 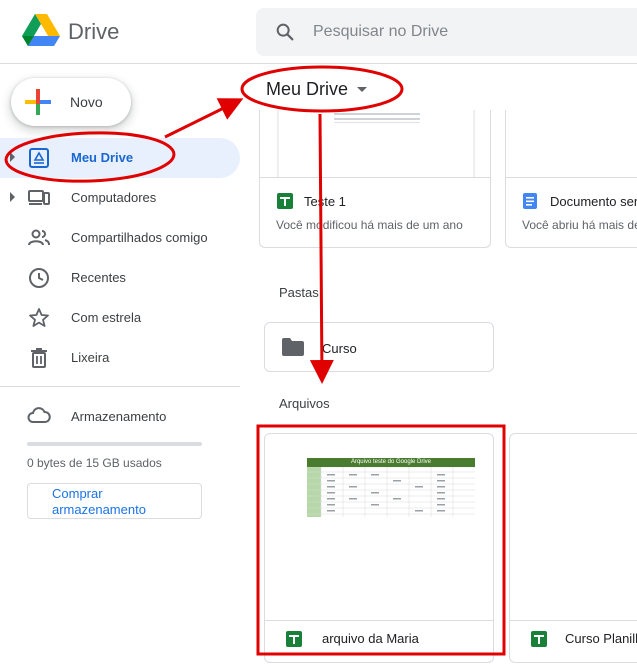 I want to click on card-subtitle: Você modificou há mais de um ano, so click(x=369, y=225).